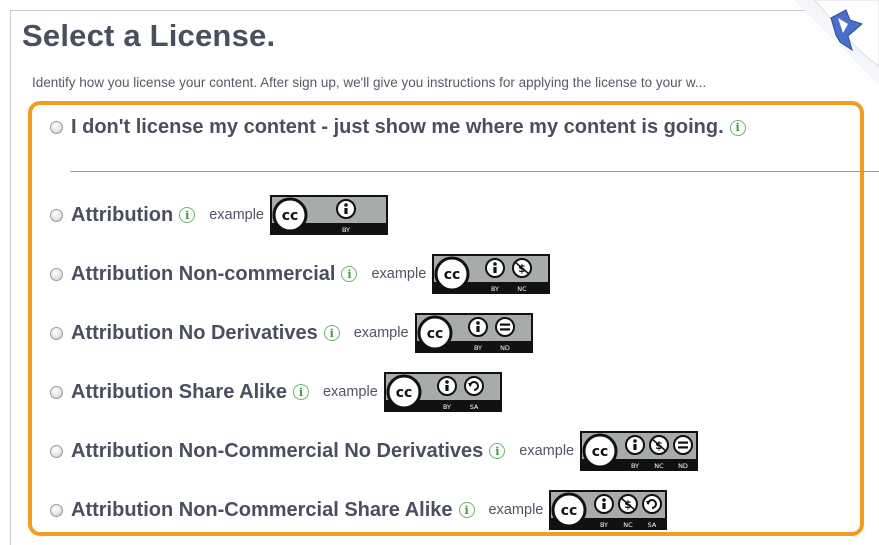 The height and width of the screenshot is (545, 879). What do you see at coordinates (179, 391) in the screenshot?
I see `option-label: Attribution Share Alike` at bounding box center [179, 391].